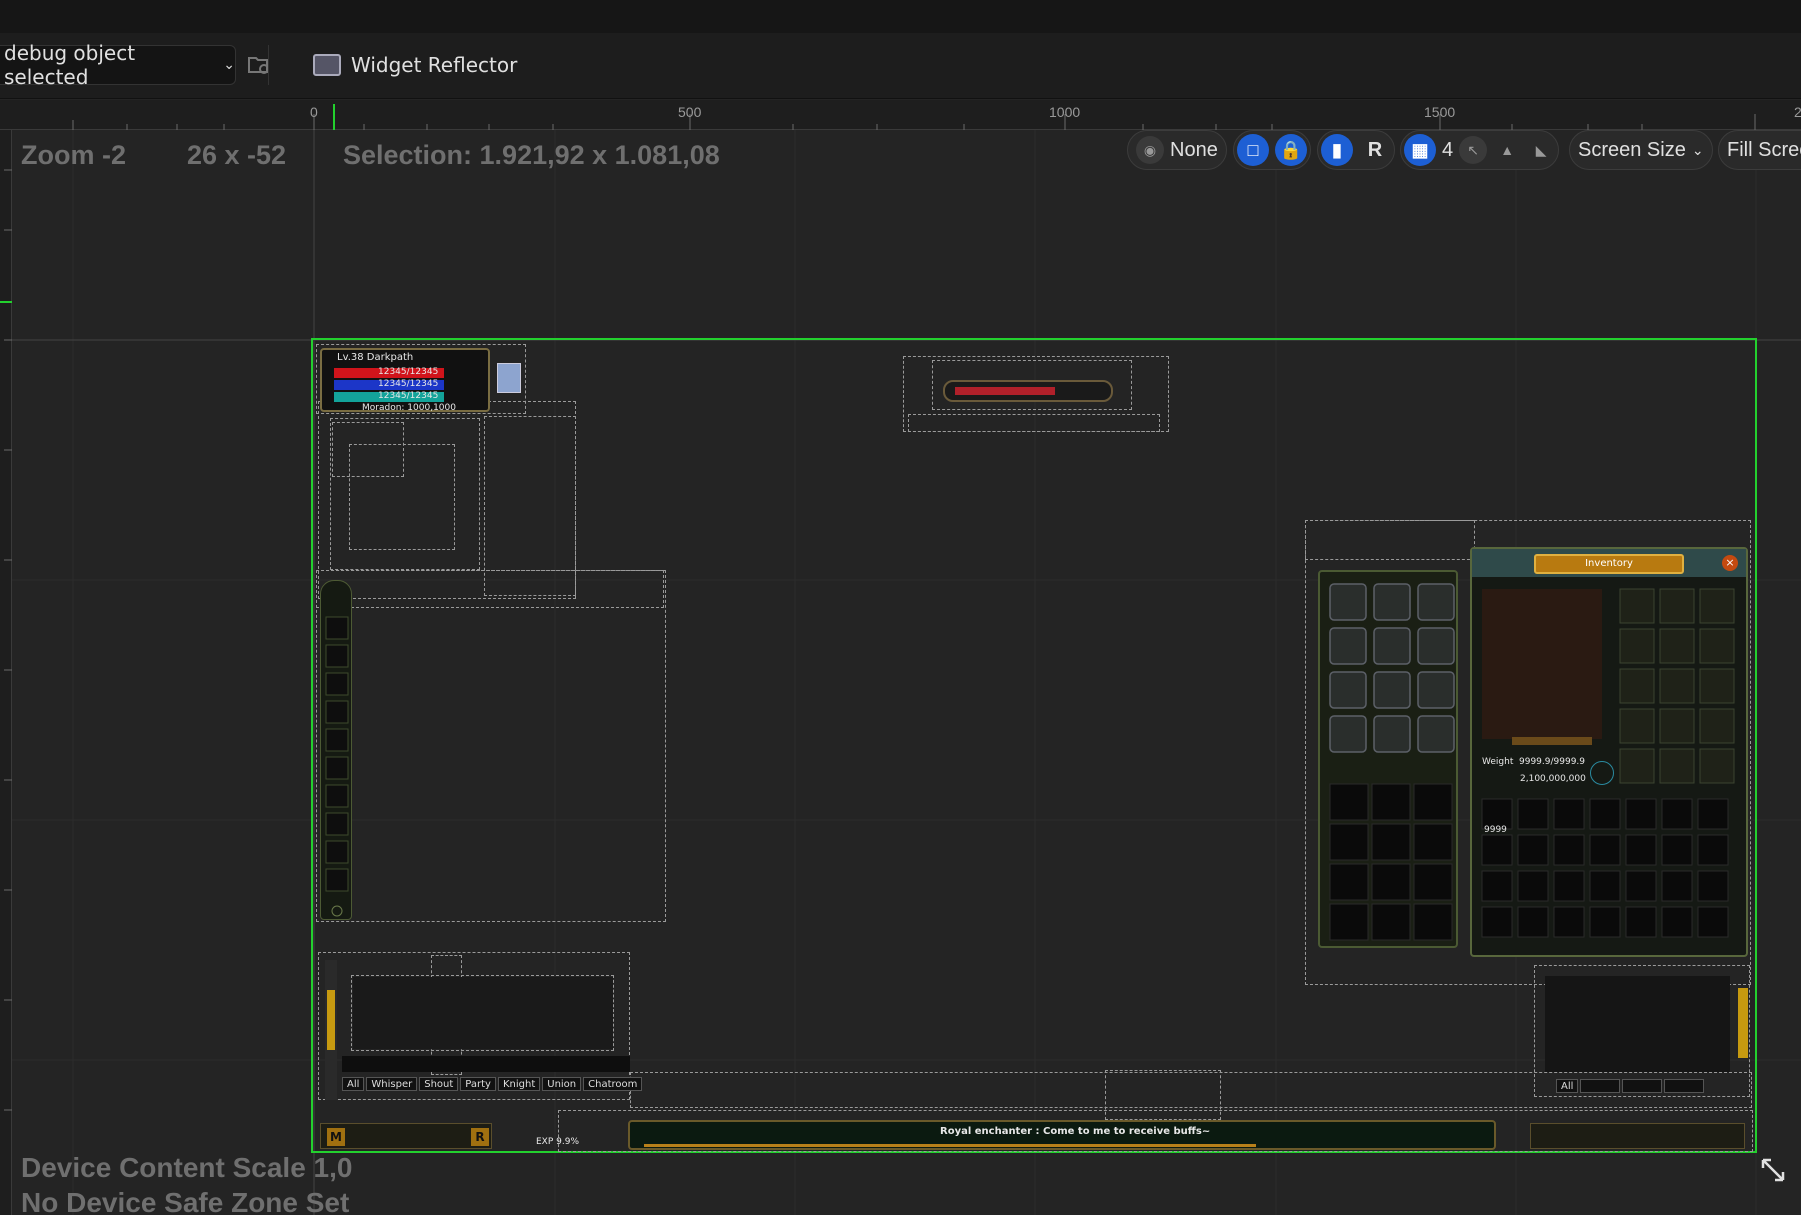 This screenshot has width=1801, height=1215. Describe the element at coordinates (237, 155) in the screenshot. I see `cursor-position: 26 x -52` at that location.